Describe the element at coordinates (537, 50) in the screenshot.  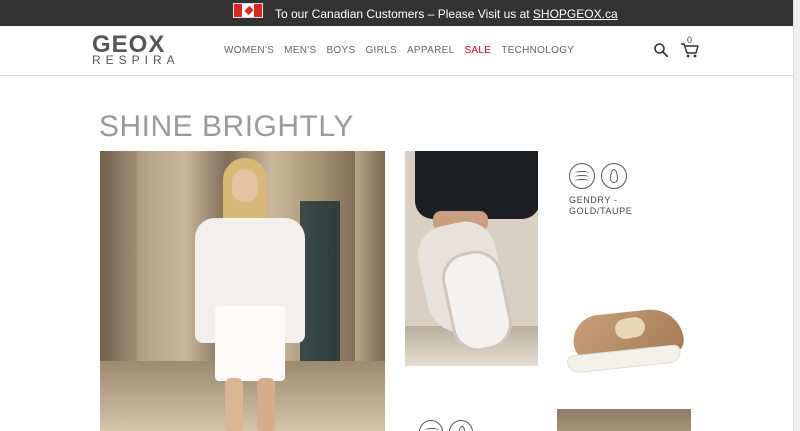
I see `nav-item-technology: TECHNOLOGY` at that location.